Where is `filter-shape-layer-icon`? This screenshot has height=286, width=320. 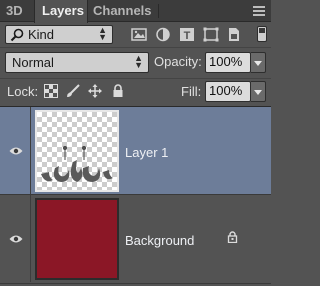
filter-shape-layer-icon is located at coordinates (211, 34).